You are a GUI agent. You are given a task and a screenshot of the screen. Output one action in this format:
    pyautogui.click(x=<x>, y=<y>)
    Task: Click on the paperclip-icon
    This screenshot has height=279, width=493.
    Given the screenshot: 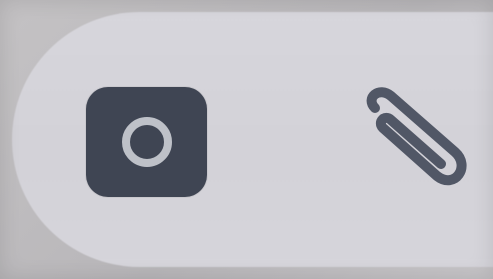 What is the action you would take?
    pyautogui.click(x=416, y=136)
    